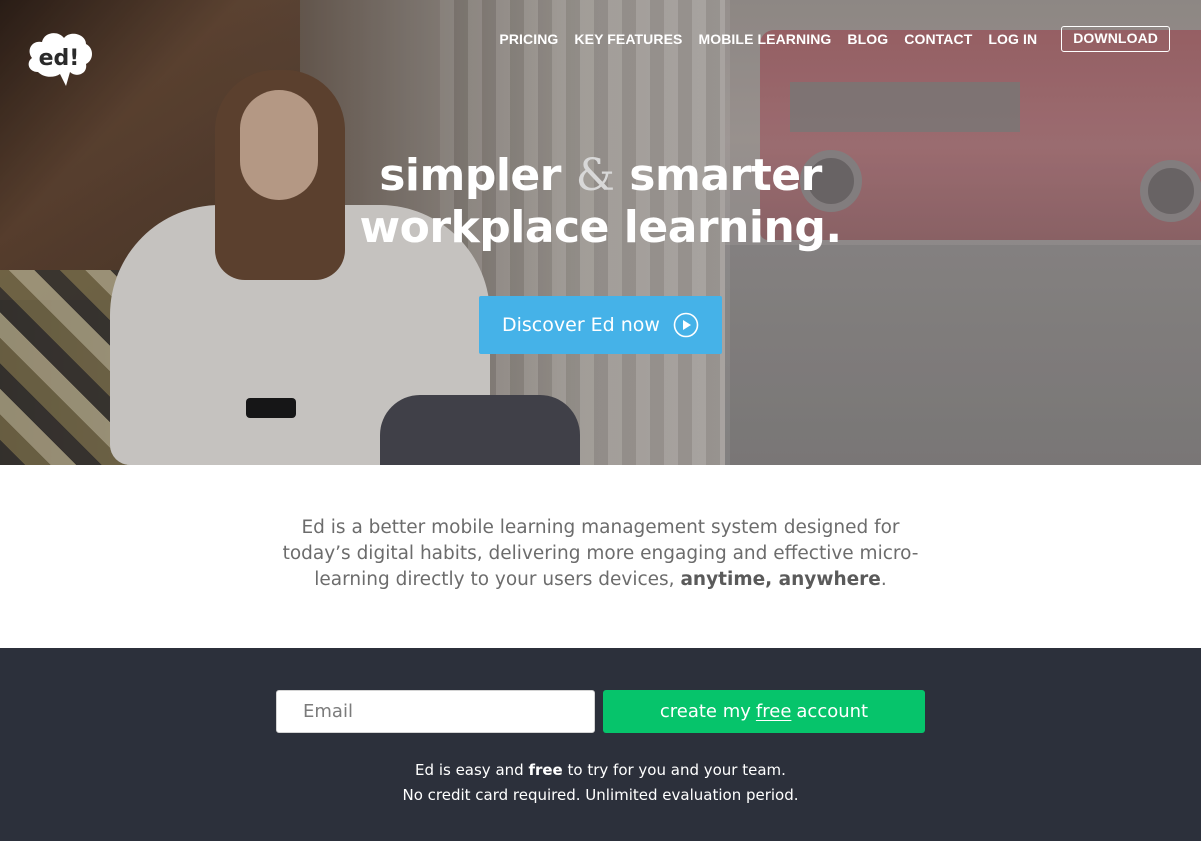  I want to click on create-label-post: account, so click(832, 711).